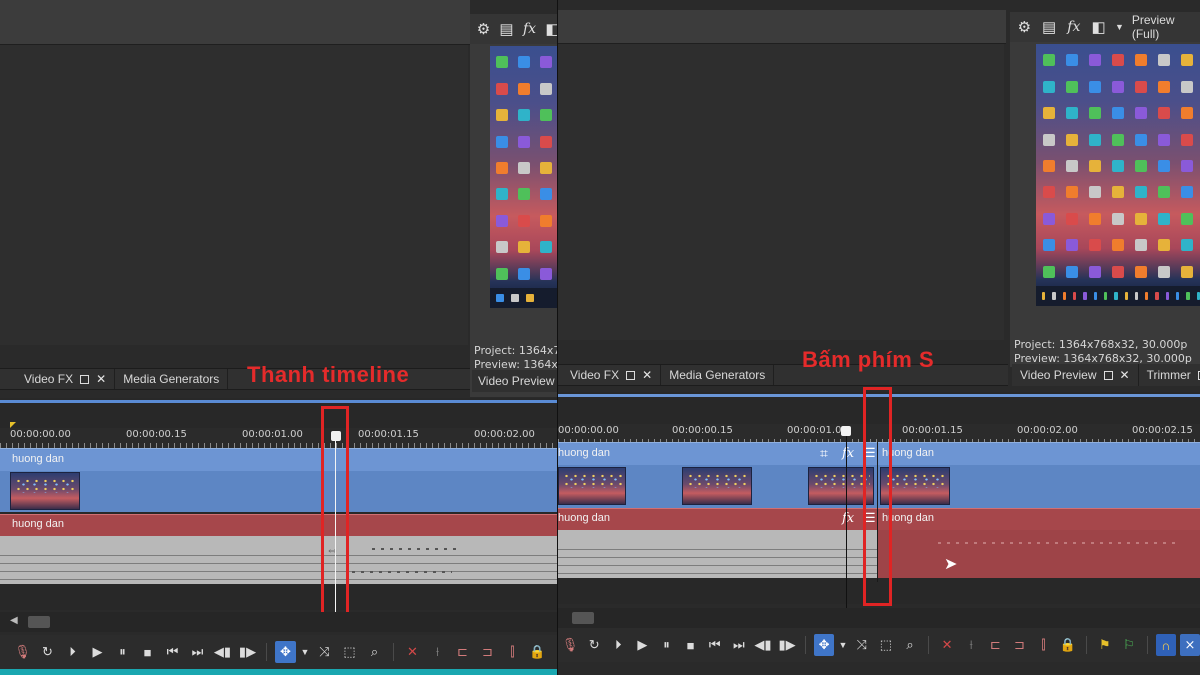 The image size is (1200, 675). I want to click on scroll-left-icon: ◀, so click(14, 620).